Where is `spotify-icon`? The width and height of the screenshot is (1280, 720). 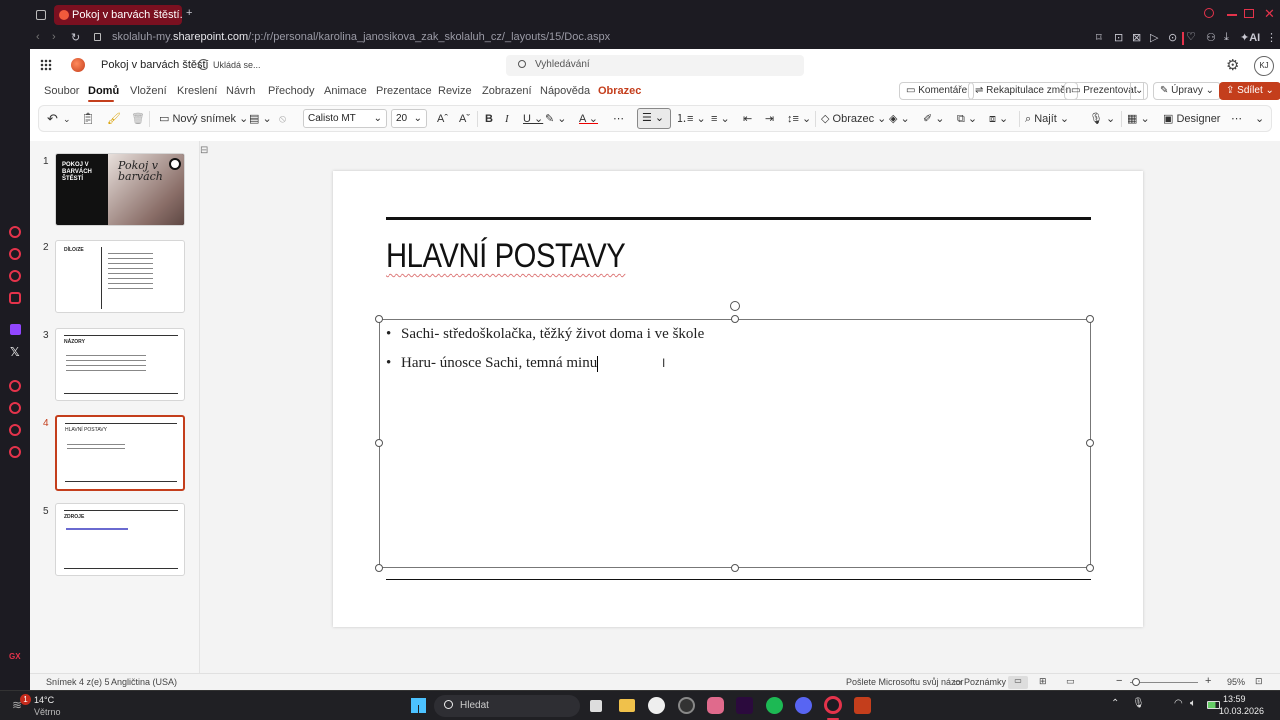 spotify-icon is located at coordinates (774, 705).